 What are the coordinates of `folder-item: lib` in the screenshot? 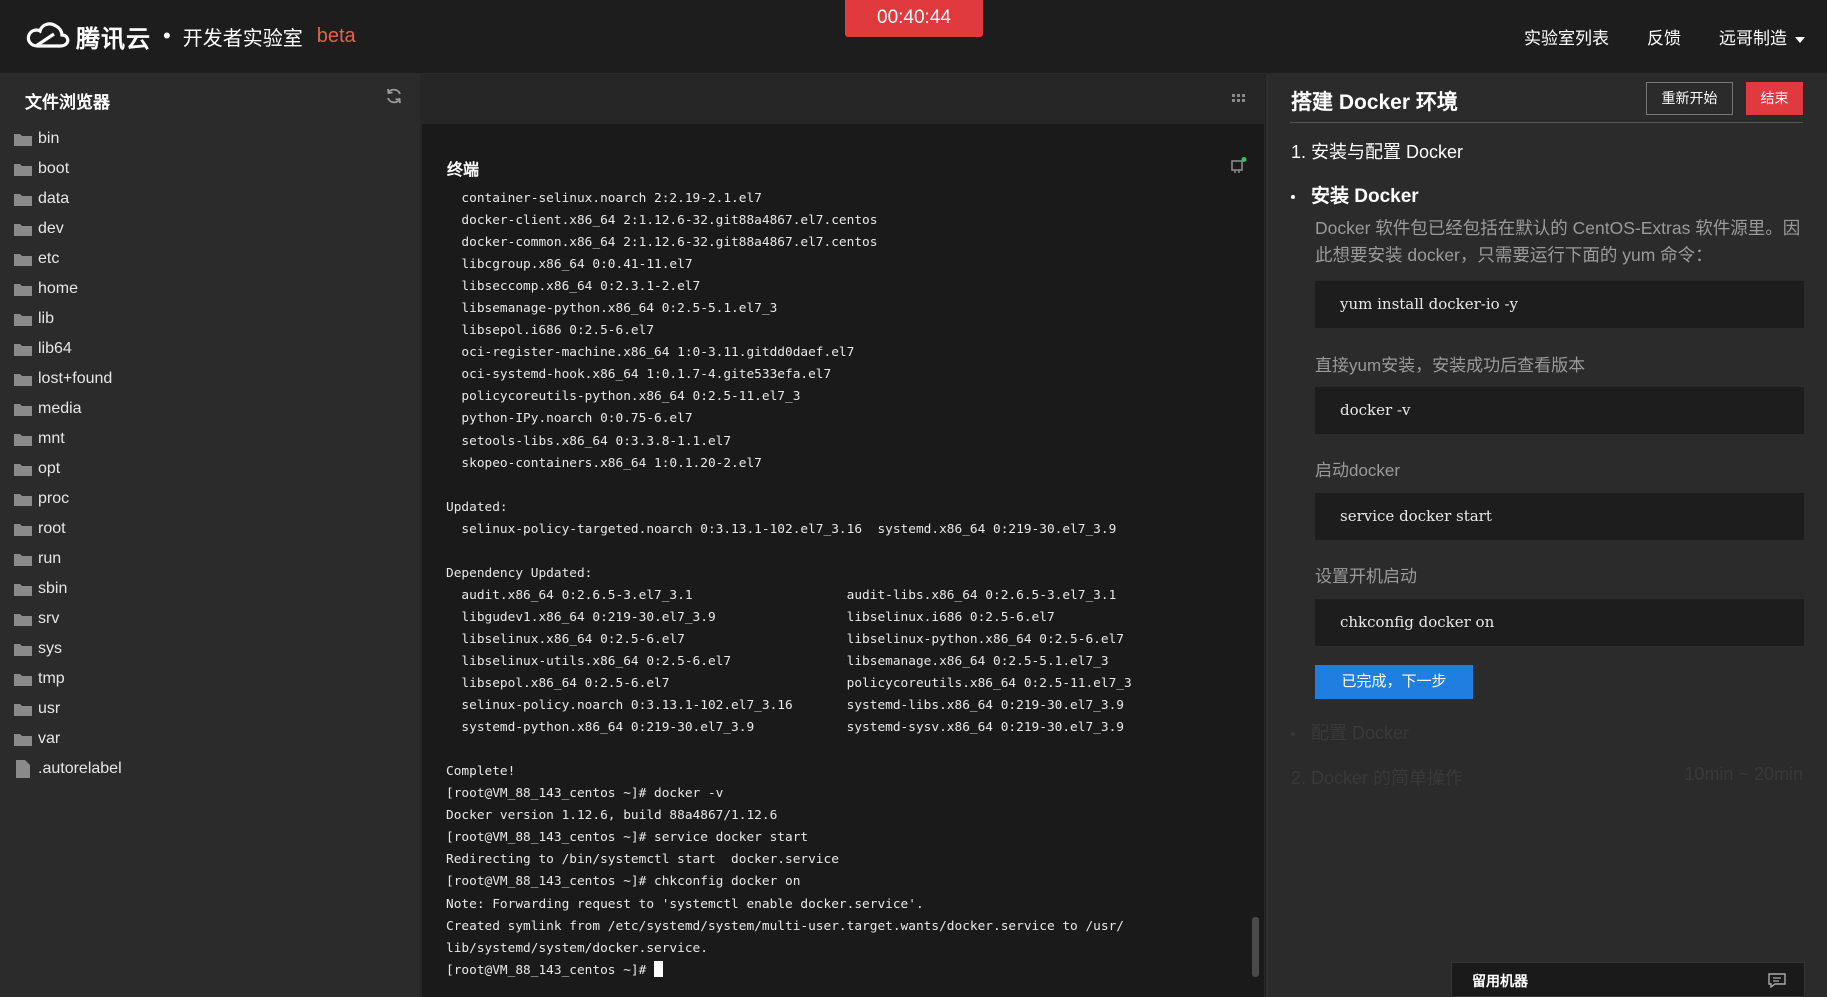 It's located at (68, 319).